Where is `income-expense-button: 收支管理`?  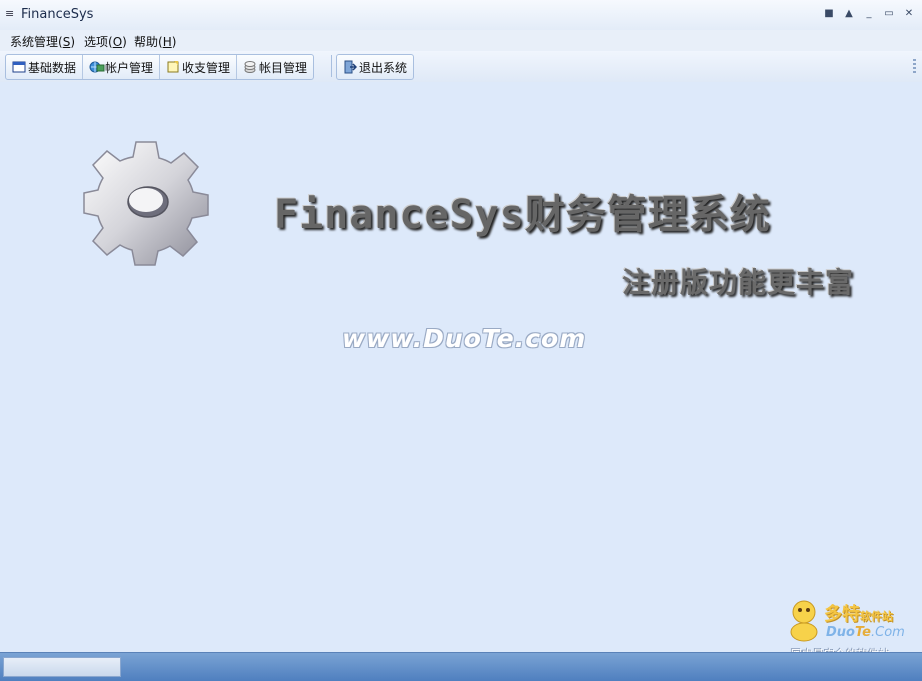 income-expense-button: 收支管理 is located at coordinates (199, 67).